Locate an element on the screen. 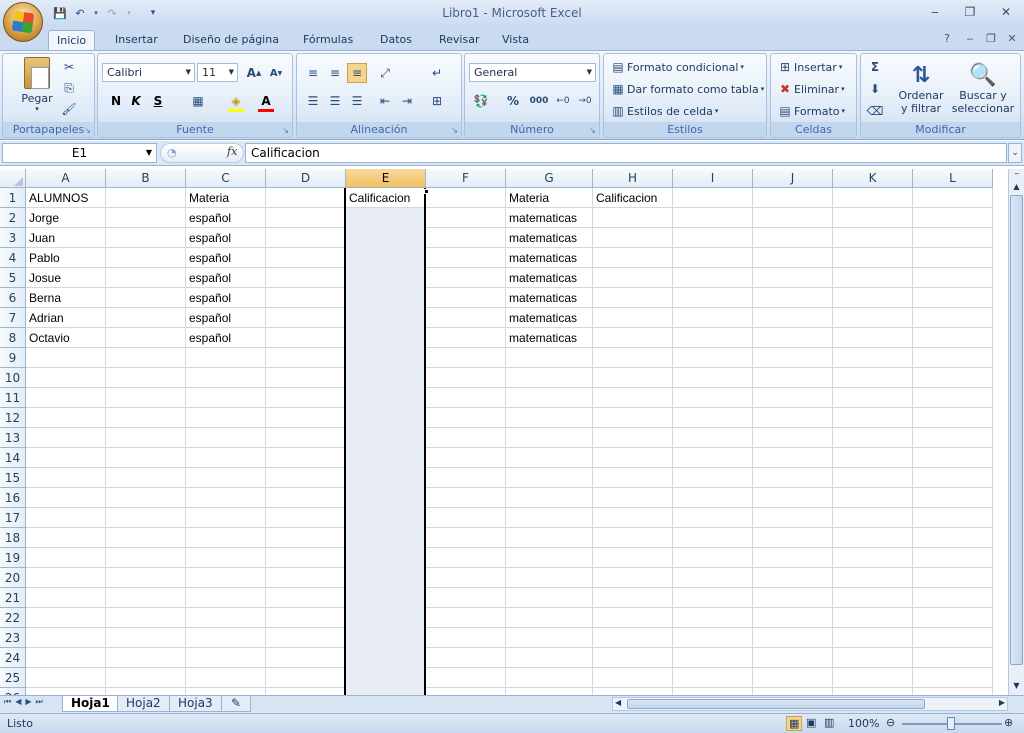 The width and height of the screenshot is (1024, 733). insert-sheet-icon: ✎ is located at coordinates (236, 704).